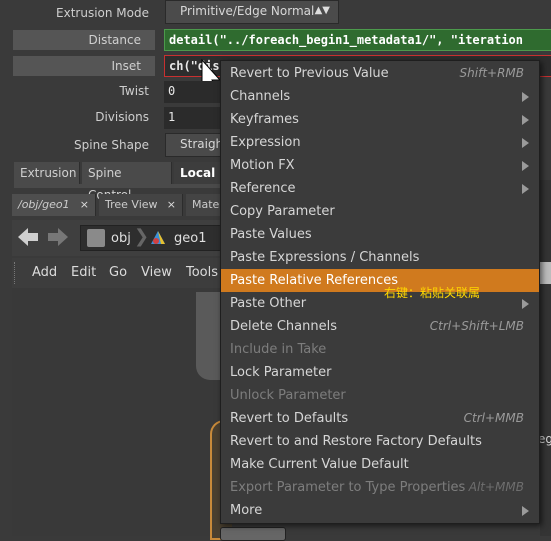 This screenshot has height=541, width=551. Describe the element at coordinates (380, 395) in the screenshot. I see `menu-item-unlock-parameter: Unlock Parameter` at that location.